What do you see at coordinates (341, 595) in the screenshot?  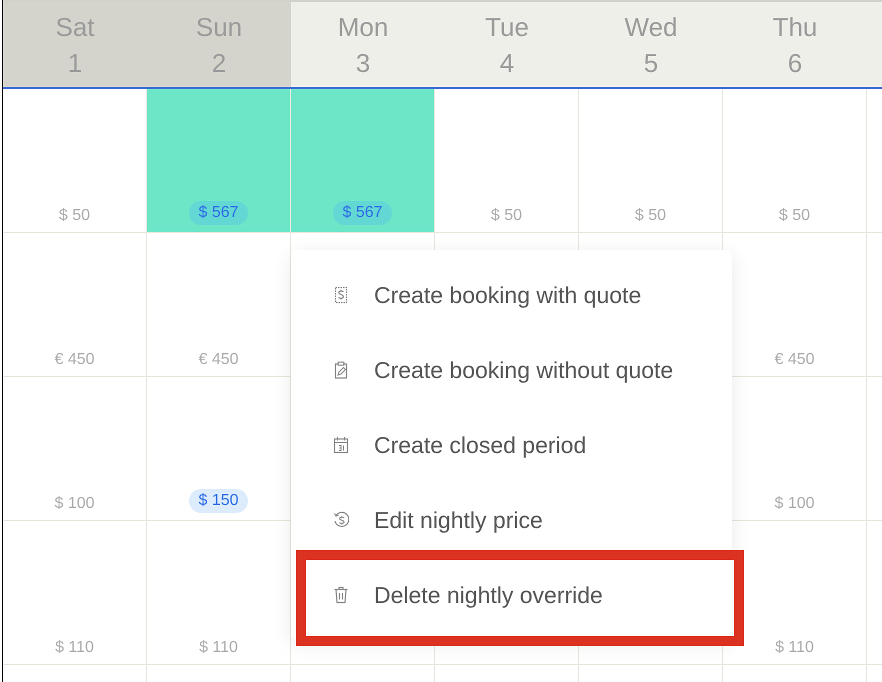 I see `trash-icon` at bounding box center [341, 595].